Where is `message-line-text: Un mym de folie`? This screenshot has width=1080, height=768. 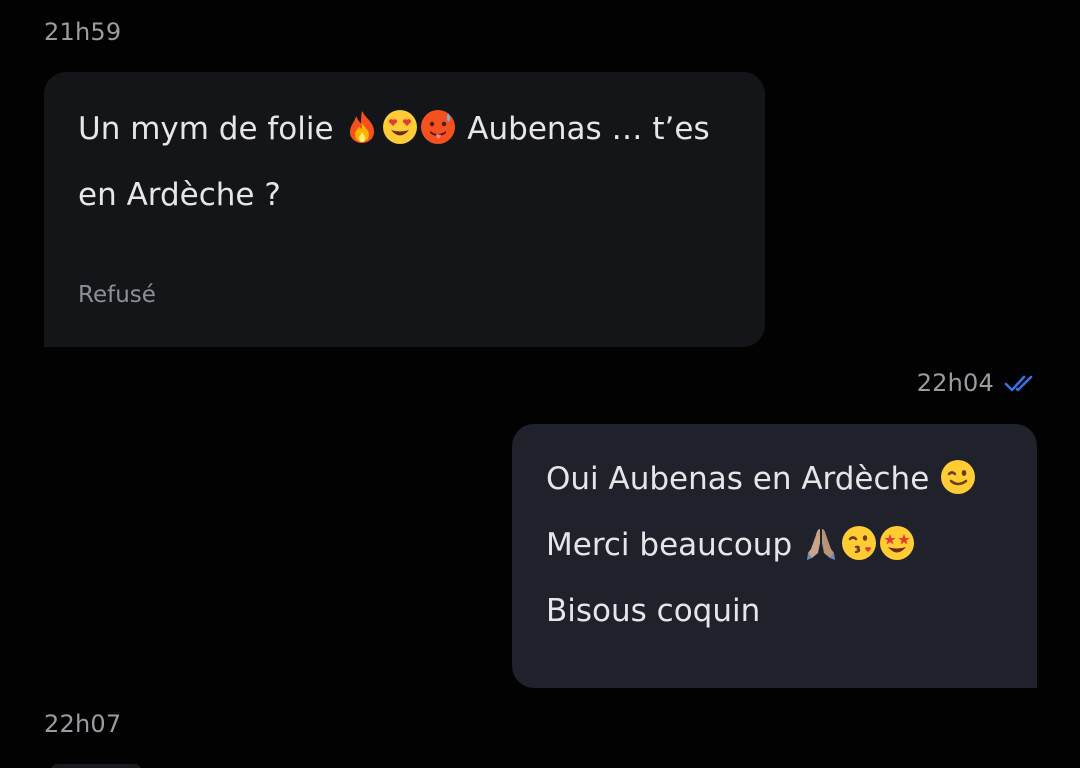 message-line-text: Un mym de folie is located at coordinates (211, 129).